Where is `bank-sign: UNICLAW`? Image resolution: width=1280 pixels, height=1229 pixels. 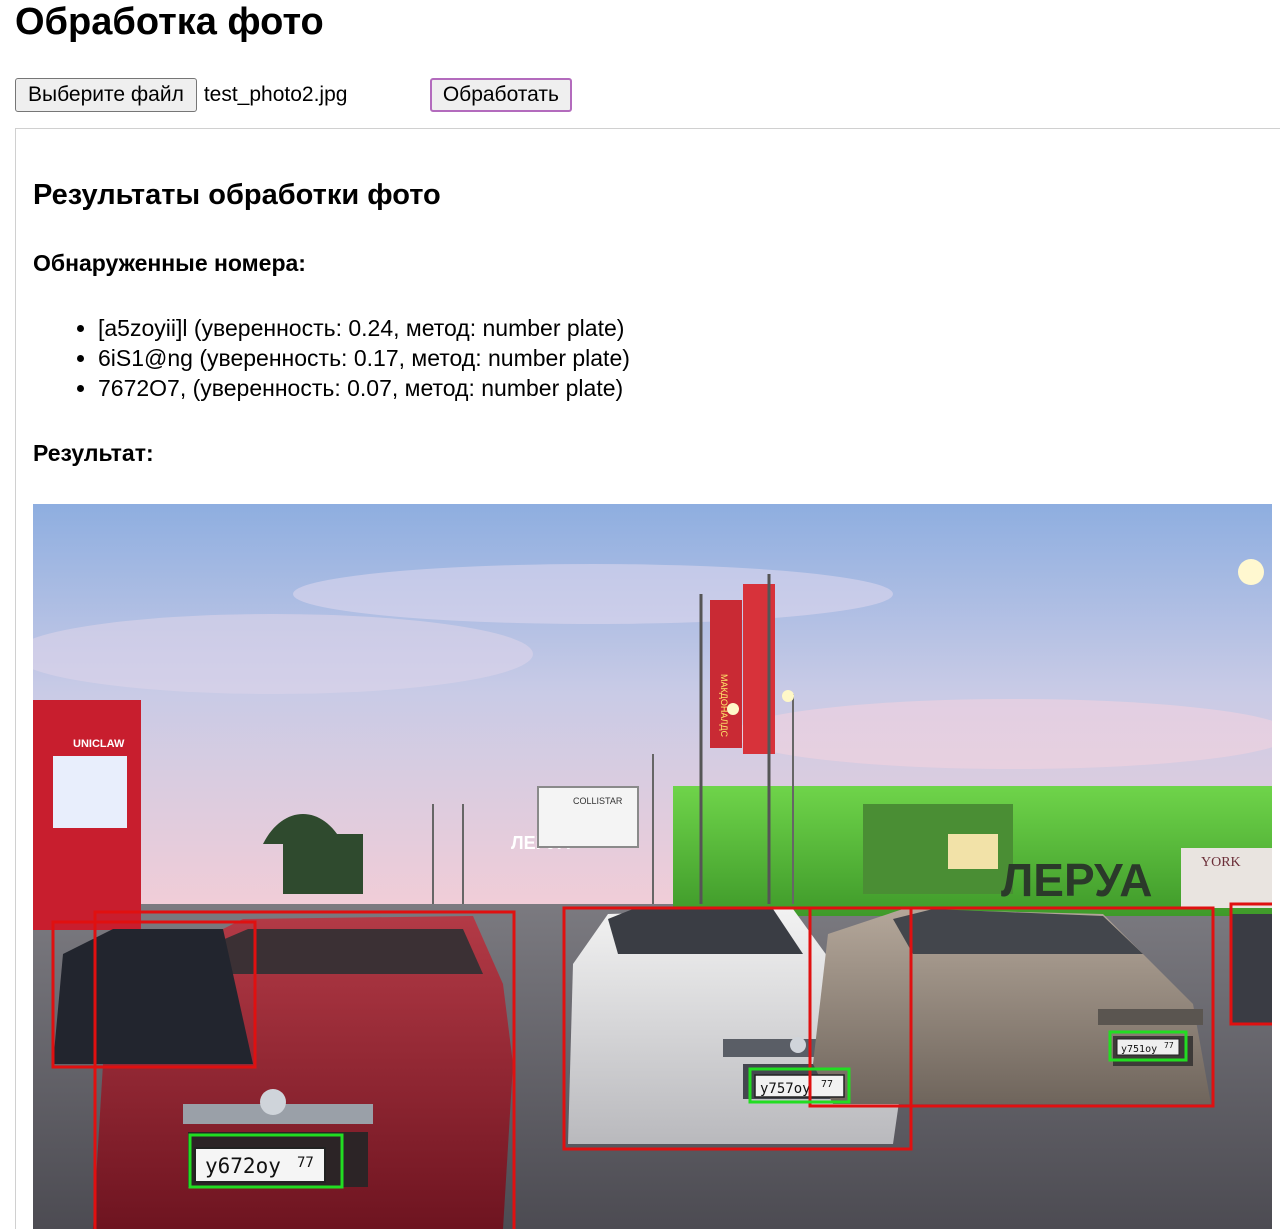 bank-sign: UNICLAW is located at coordinates (99, 744).